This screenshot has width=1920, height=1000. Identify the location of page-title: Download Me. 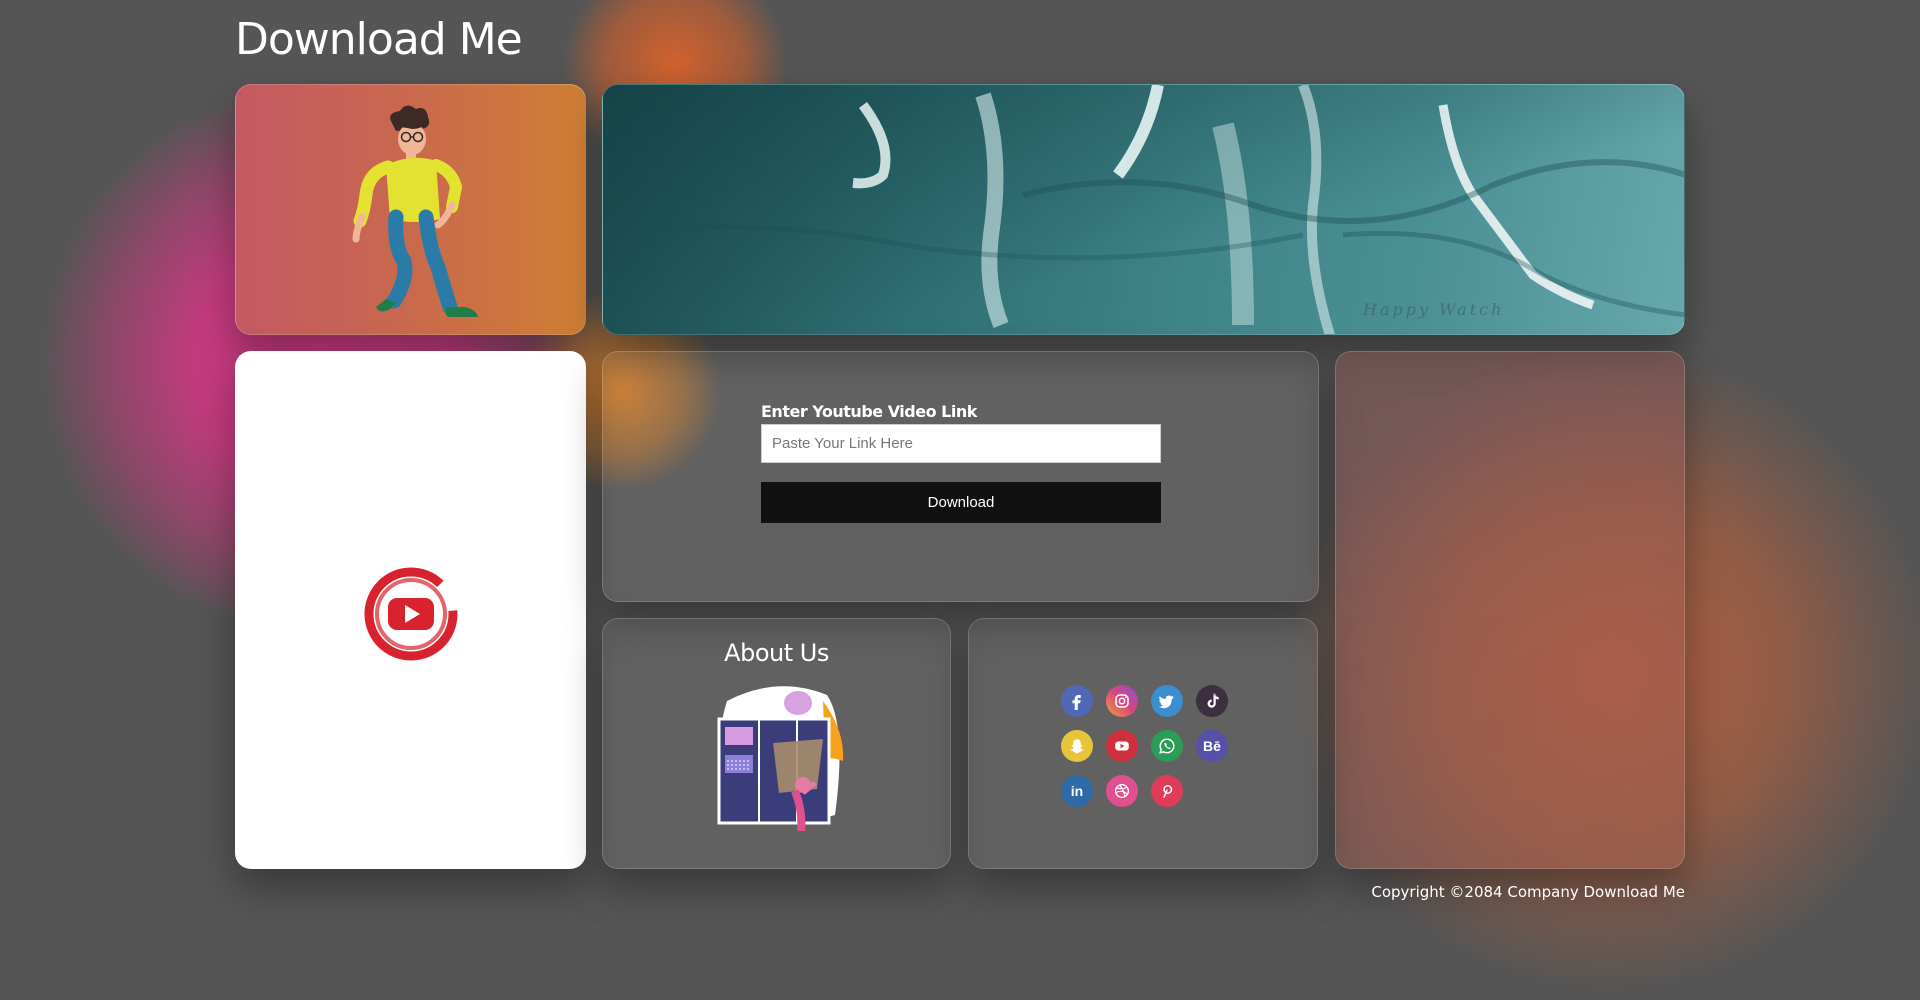
(379, 39).